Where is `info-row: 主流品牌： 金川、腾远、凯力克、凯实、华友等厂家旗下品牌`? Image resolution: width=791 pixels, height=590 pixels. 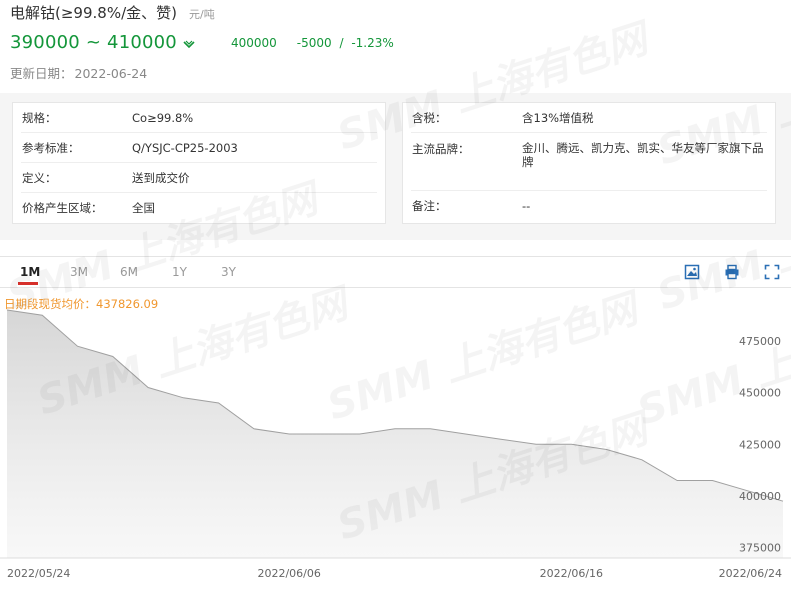 info-row: 主流品牌： 金川、腾远、凯力克、凯实、华友等厂家旗下品牌 is located at coordinates (589, 162).